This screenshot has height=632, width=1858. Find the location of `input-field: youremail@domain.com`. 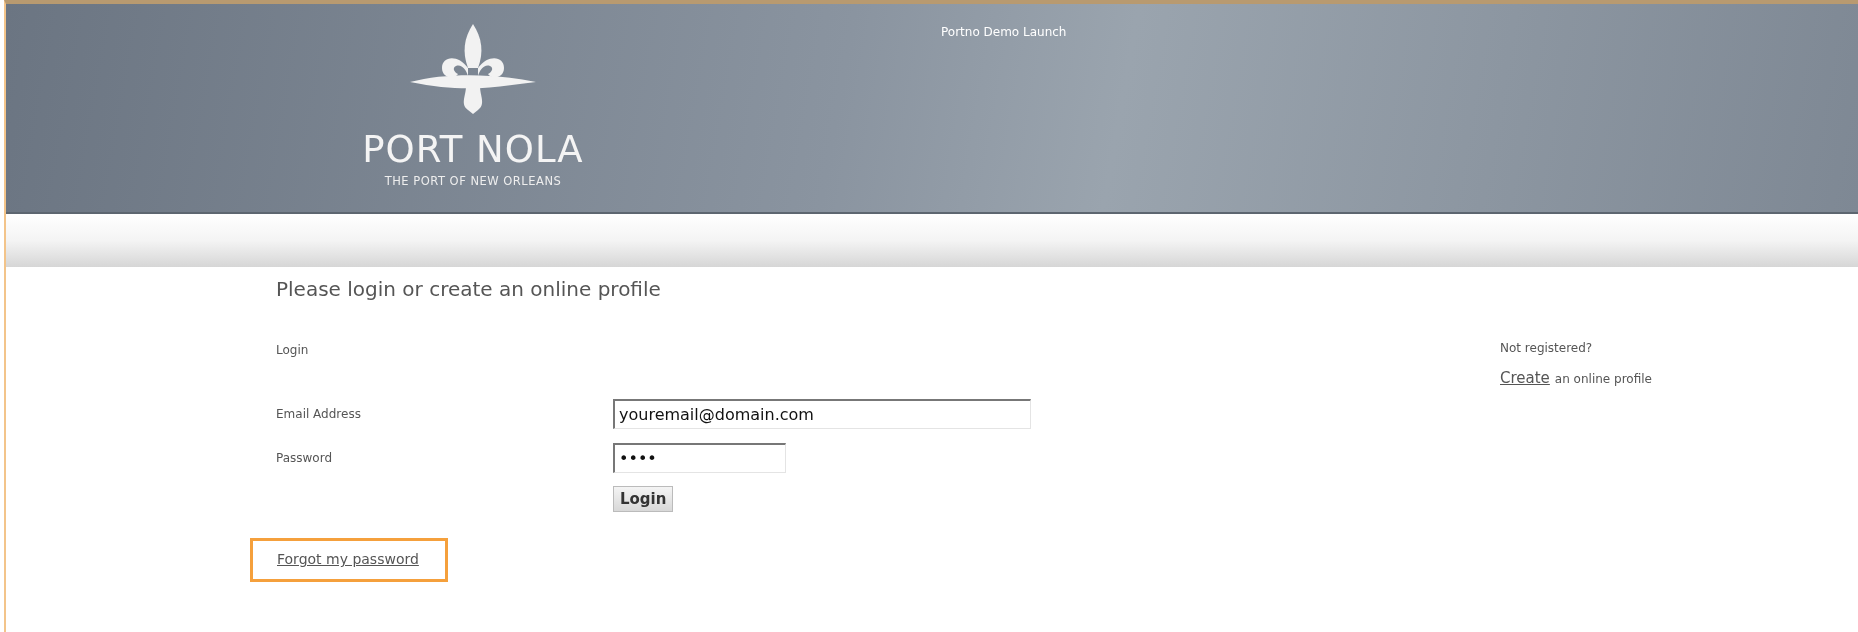

input-field: youremail@domain.com is located at coordinates (822, 414).